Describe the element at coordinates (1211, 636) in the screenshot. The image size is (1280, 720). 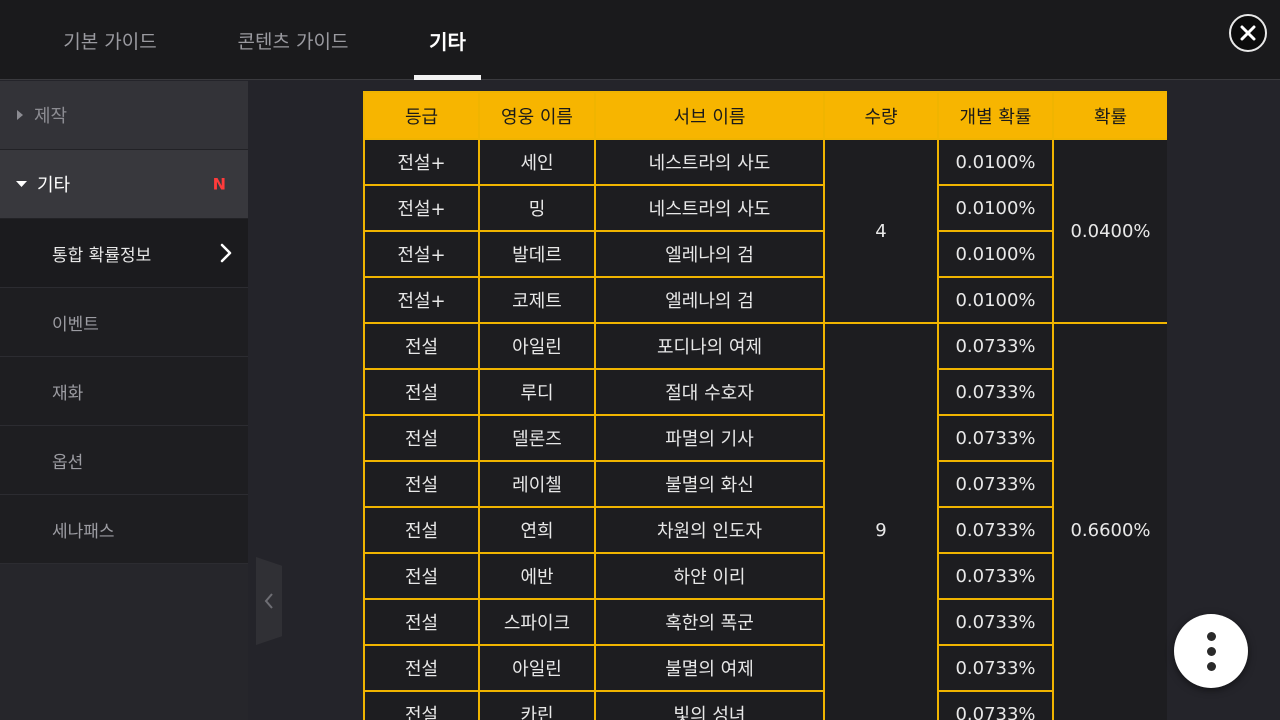
I see `more-vertical-icon` at that location.